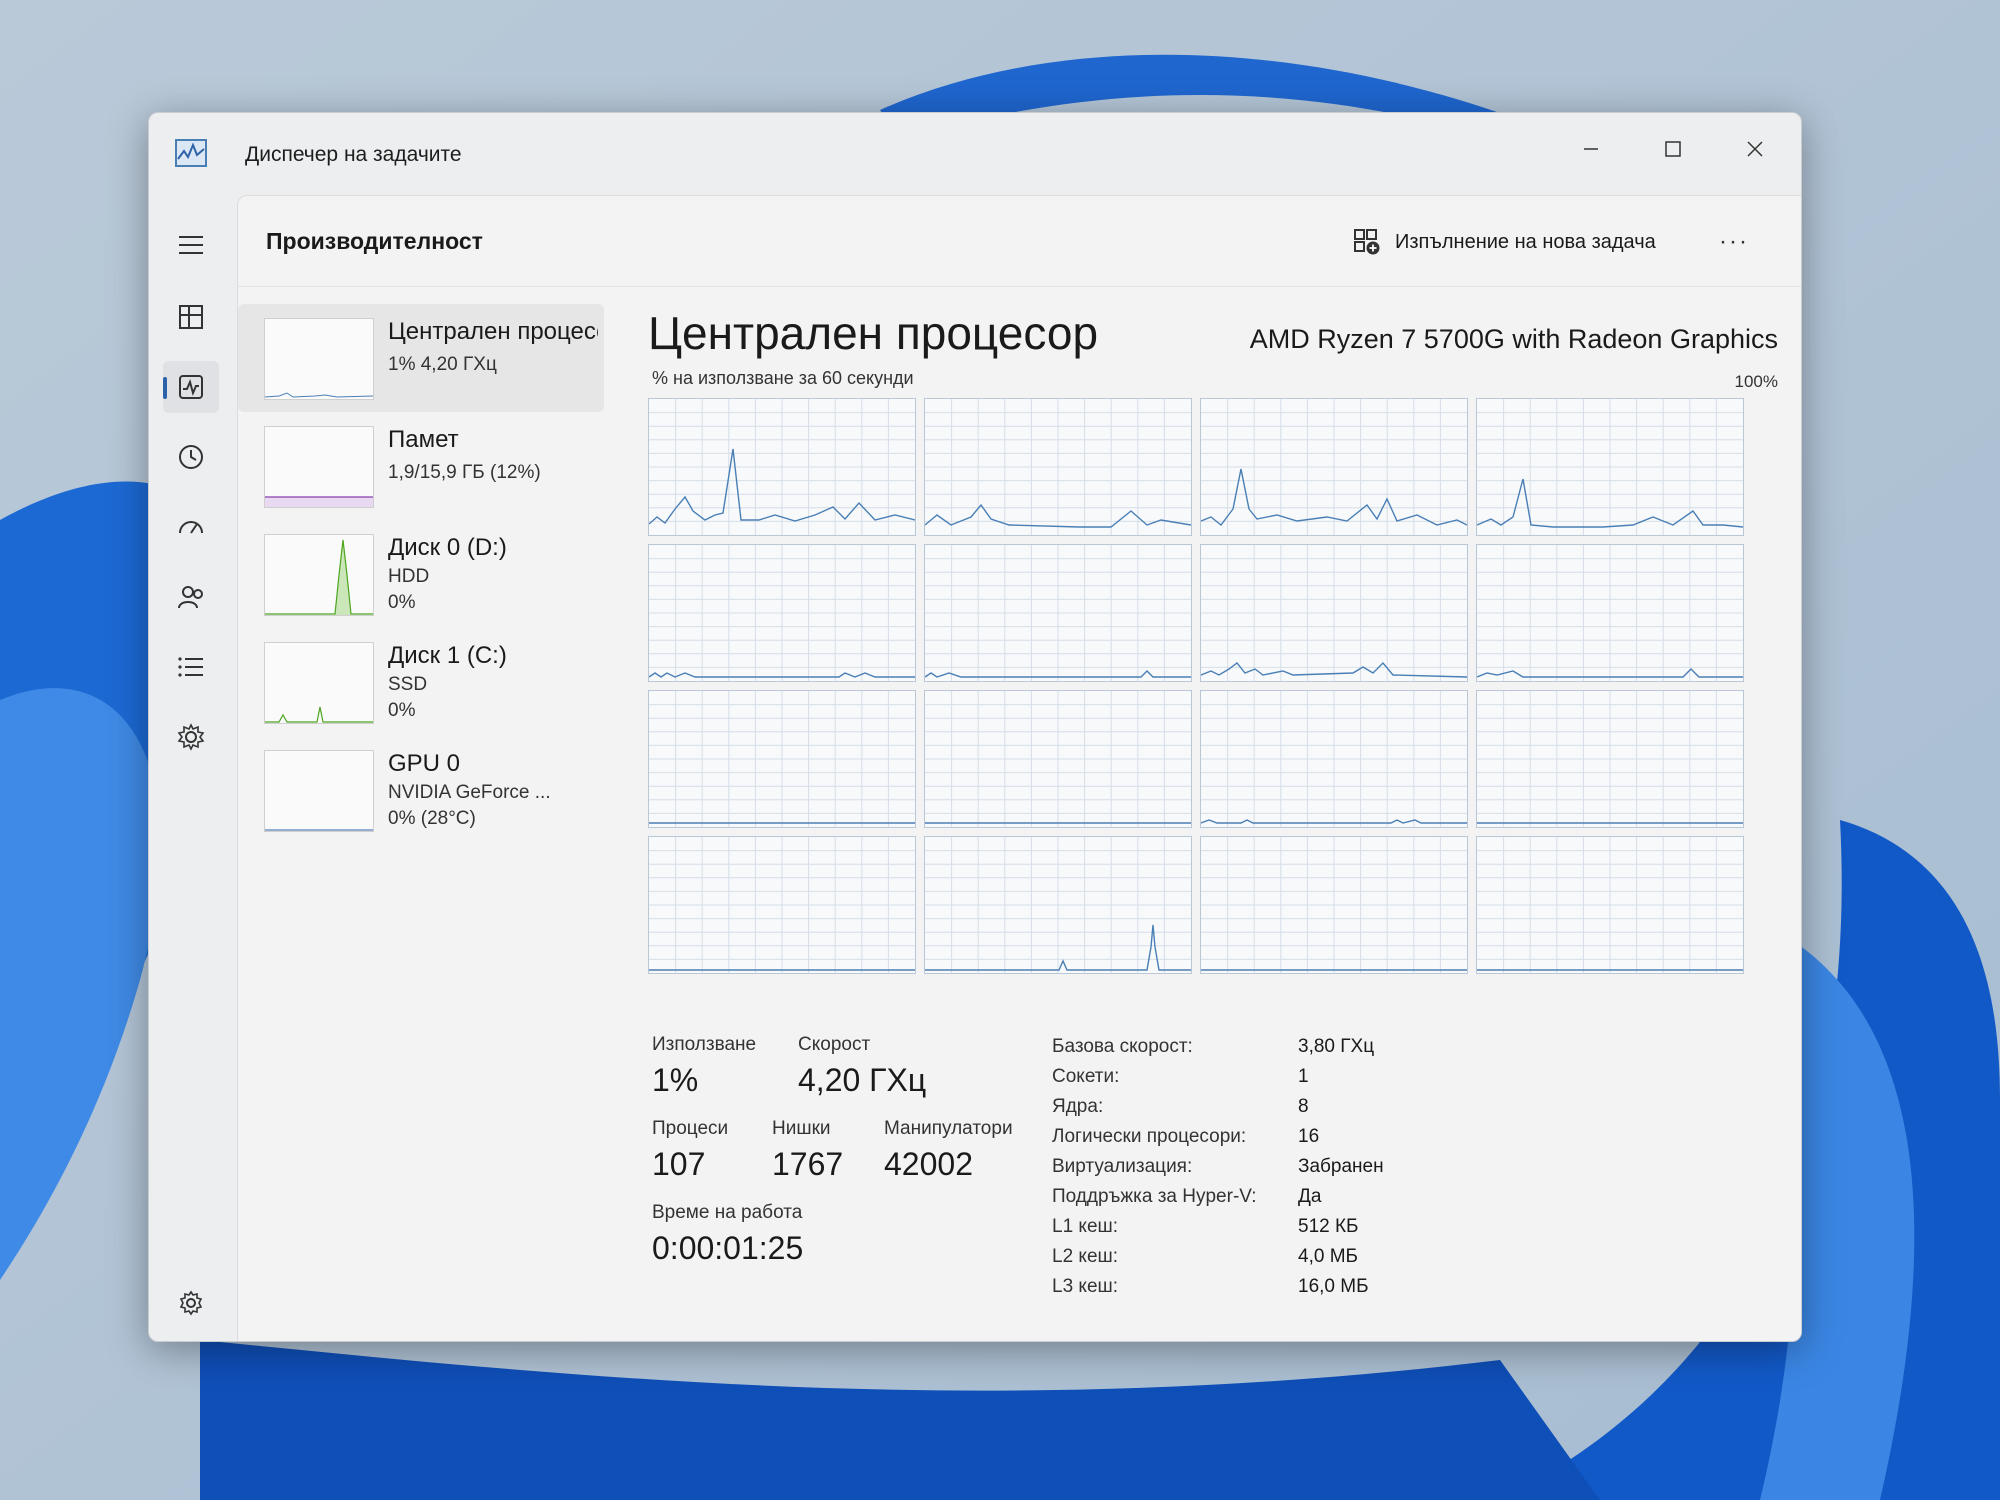  Describe the element at coordinates (409, 576) in the screenshot. I see `perf-item-type: HDD` at that location.